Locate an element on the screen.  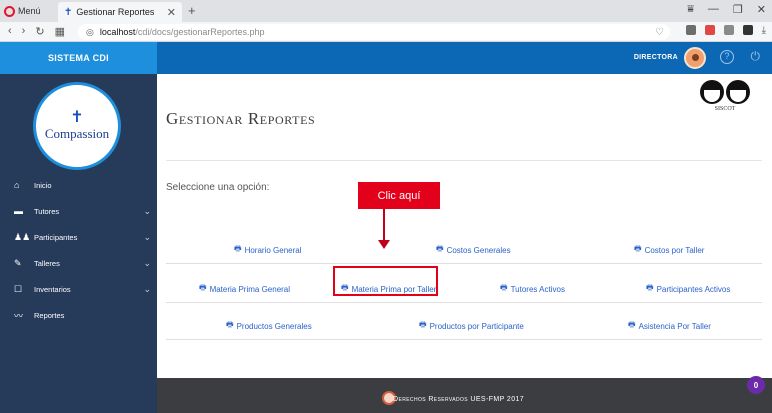
extensions: ⤓ is located at coordinates (725, 30).